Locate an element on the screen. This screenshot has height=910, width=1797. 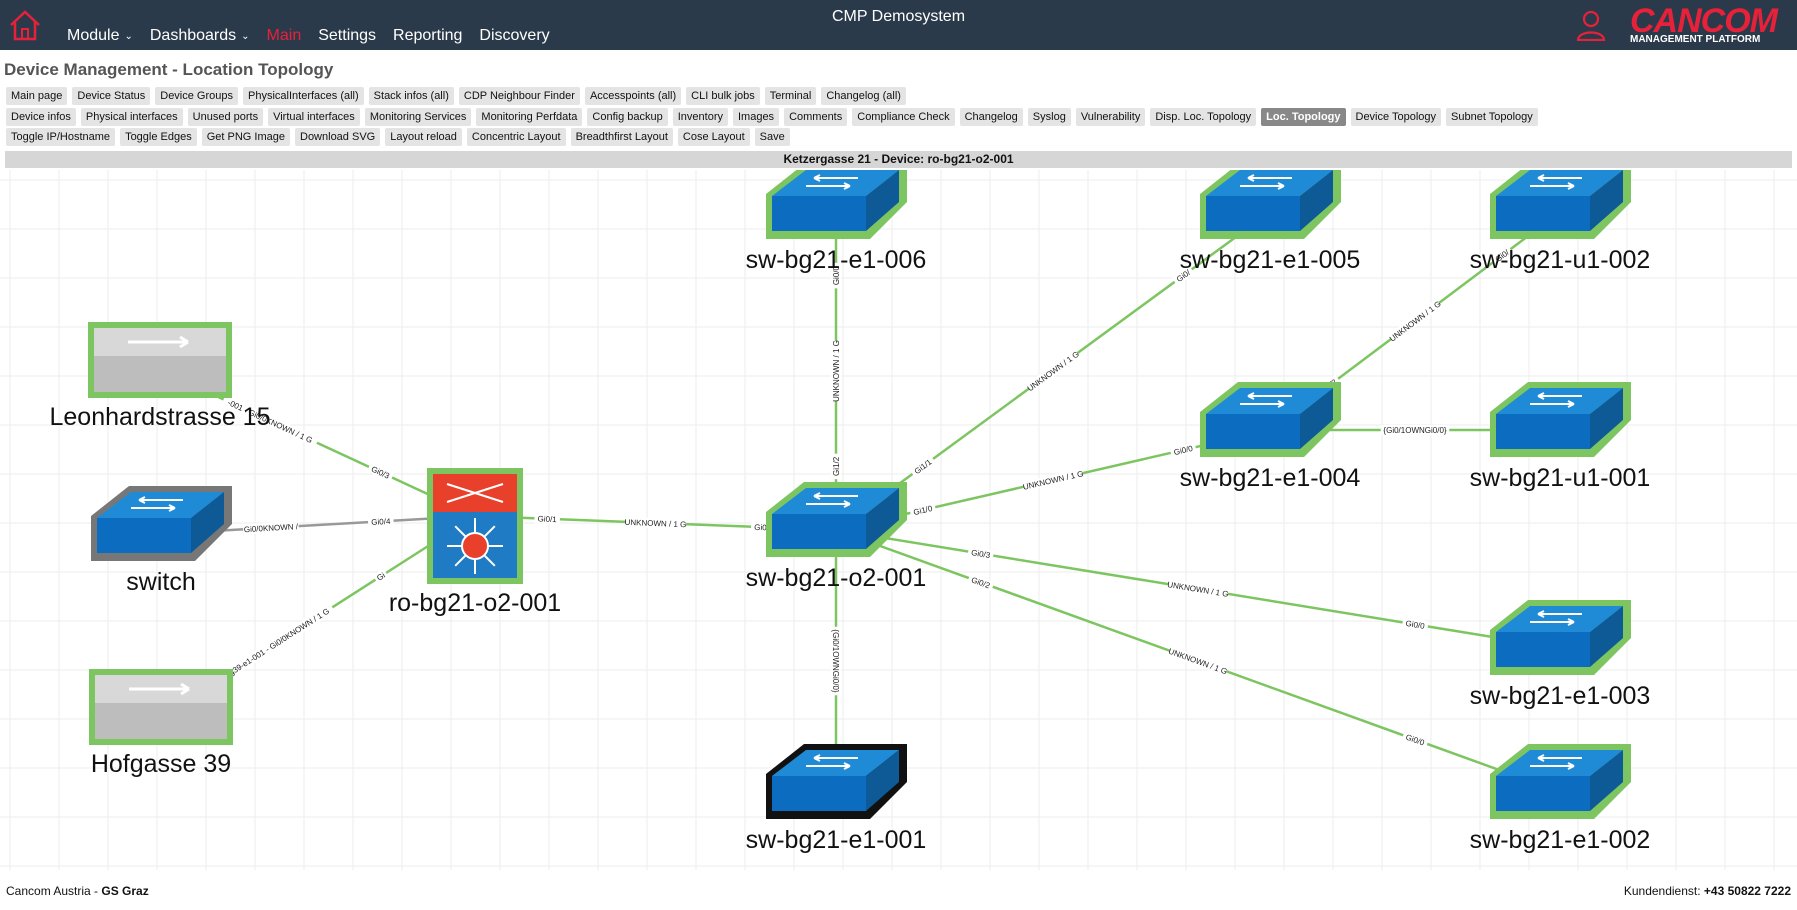
user-icon is located at coordinates (1591, 25).